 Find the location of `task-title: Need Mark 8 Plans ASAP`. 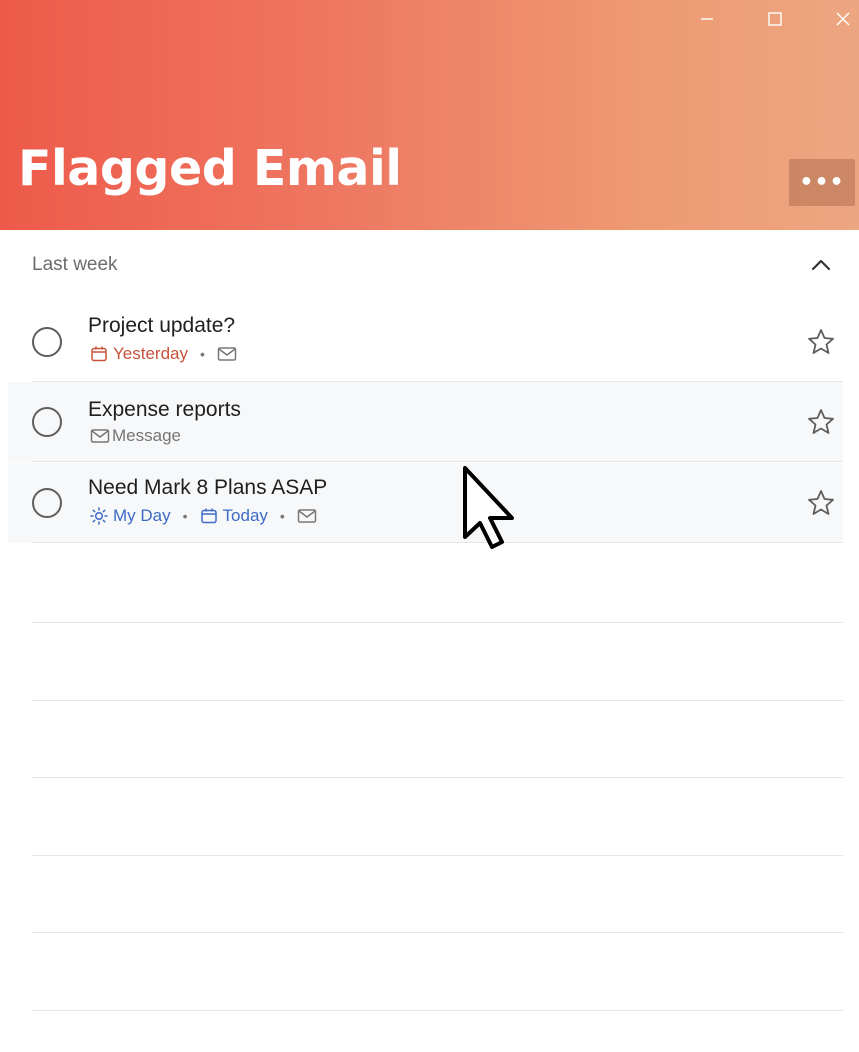

task-title: Need Mark 8 Plans ASAP is located at coordinates (208, 487).